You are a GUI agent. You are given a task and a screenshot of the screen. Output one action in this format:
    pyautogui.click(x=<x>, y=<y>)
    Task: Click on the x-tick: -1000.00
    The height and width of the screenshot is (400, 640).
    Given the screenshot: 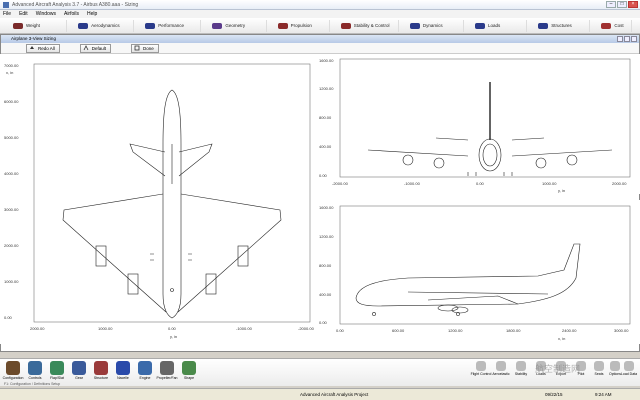 What is the action you would take?
    pyautogui.click(x=412, y=183)
    